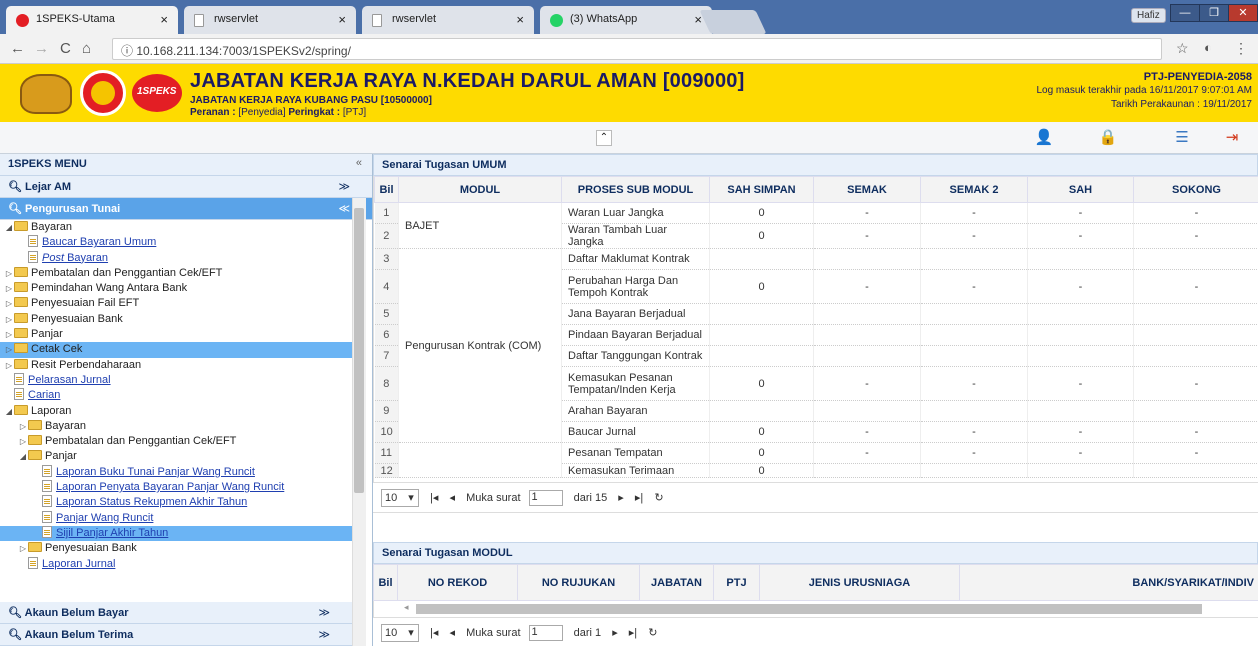 Image resolution: width=1258 pixels, height=647 pixels. What do you see at coordinates (104, 518) in the screenshot?
I see `menu-link: Panjar Wang Runcit` at bounding box center [104, 518].